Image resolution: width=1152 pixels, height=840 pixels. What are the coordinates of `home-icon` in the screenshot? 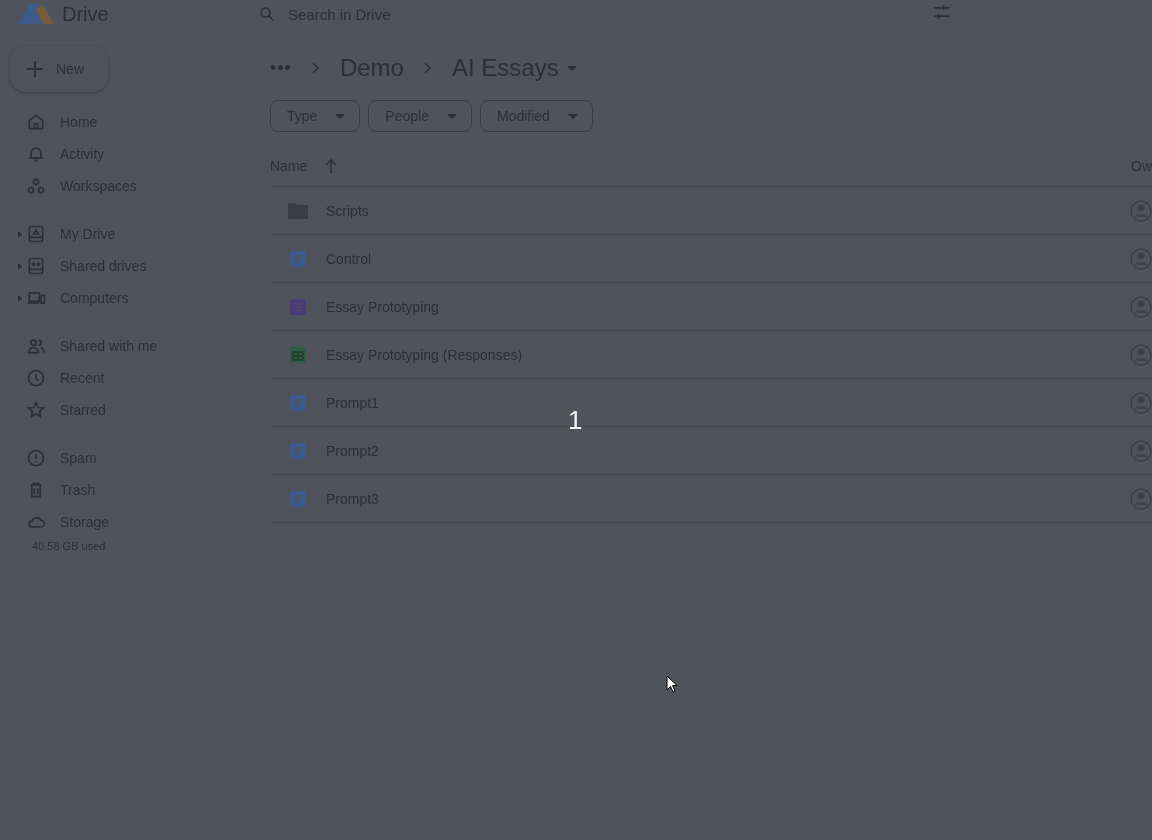 It's located at (36, 122).